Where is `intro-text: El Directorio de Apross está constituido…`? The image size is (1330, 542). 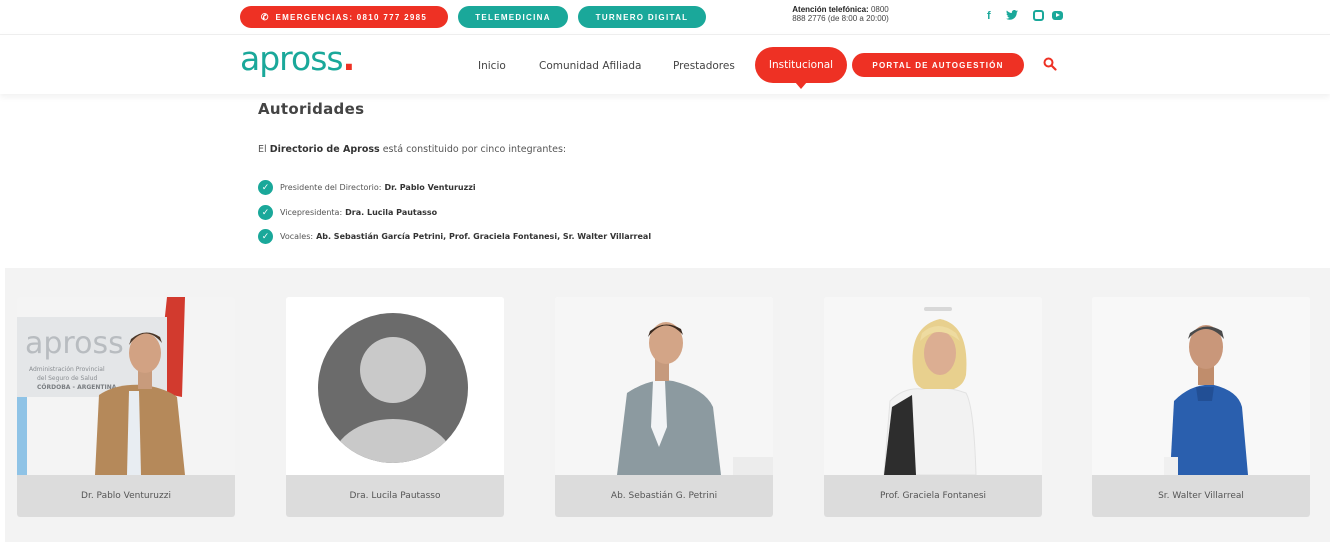
intro-text: El Directorio de Apross está constituido… is located at coordinates (412, 149).